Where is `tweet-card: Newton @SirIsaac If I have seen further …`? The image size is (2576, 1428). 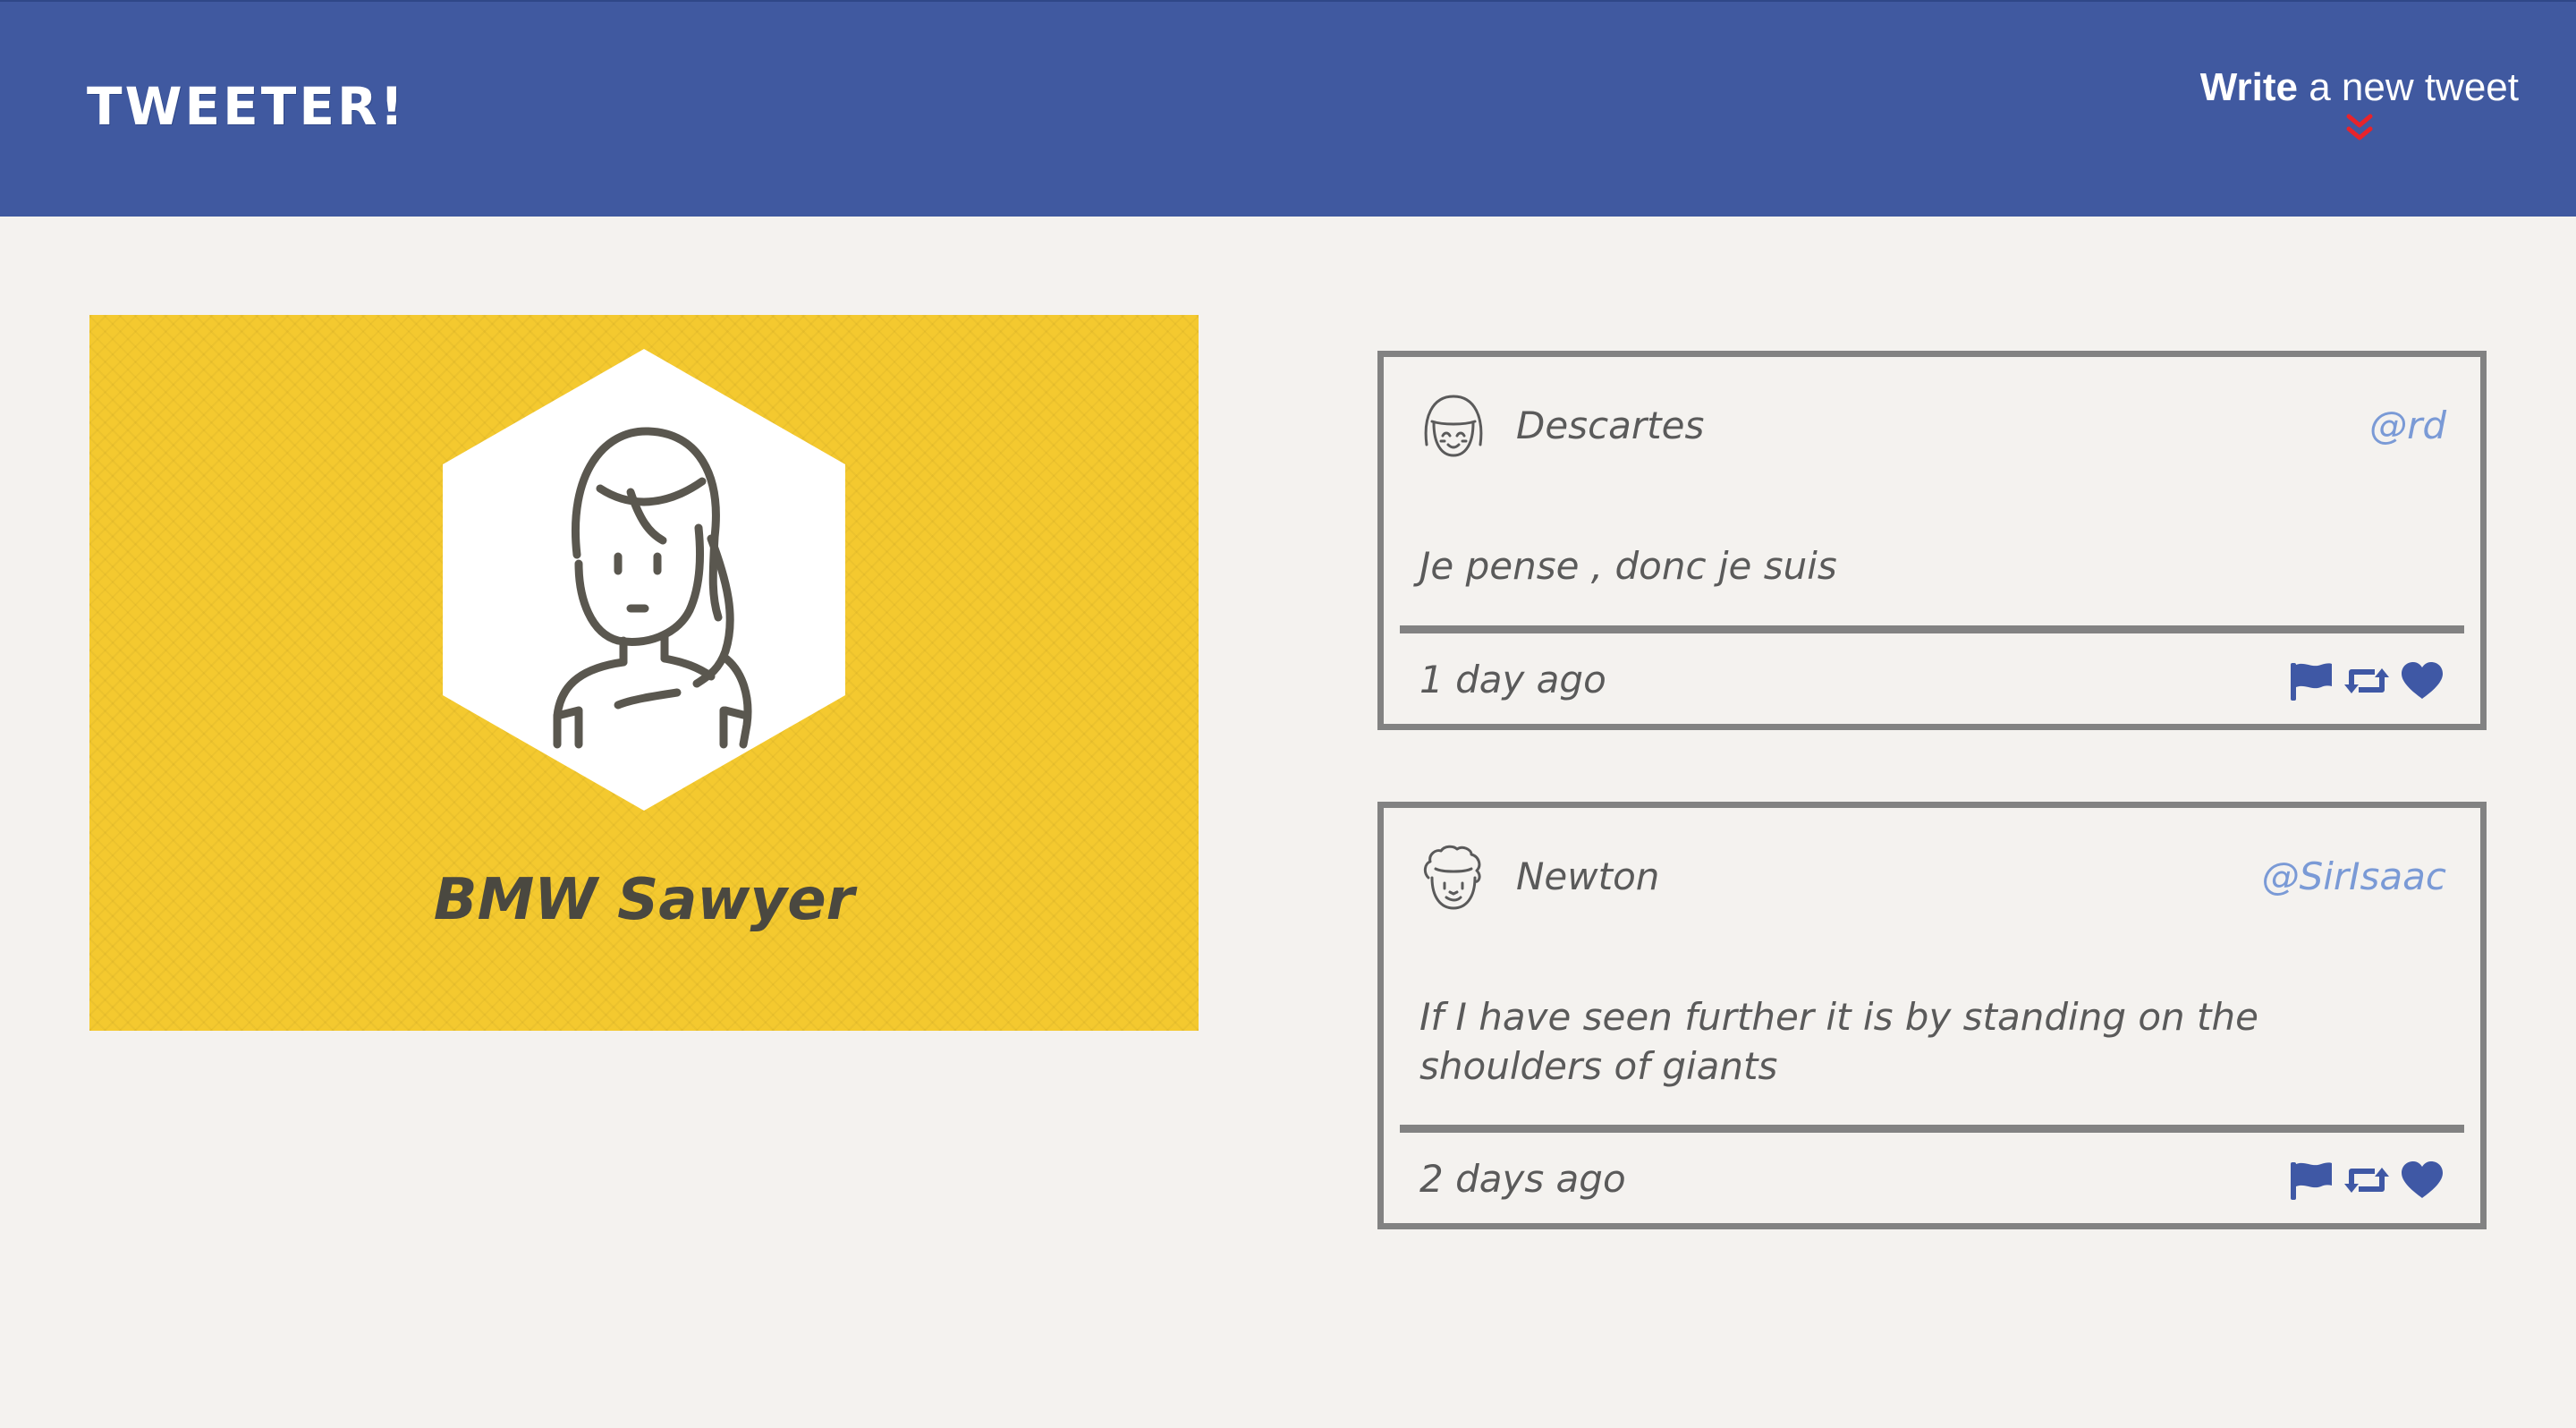
tweet-card: Newton @SirIsaac If I have seen further … is located at coordinates (1932, 1015).